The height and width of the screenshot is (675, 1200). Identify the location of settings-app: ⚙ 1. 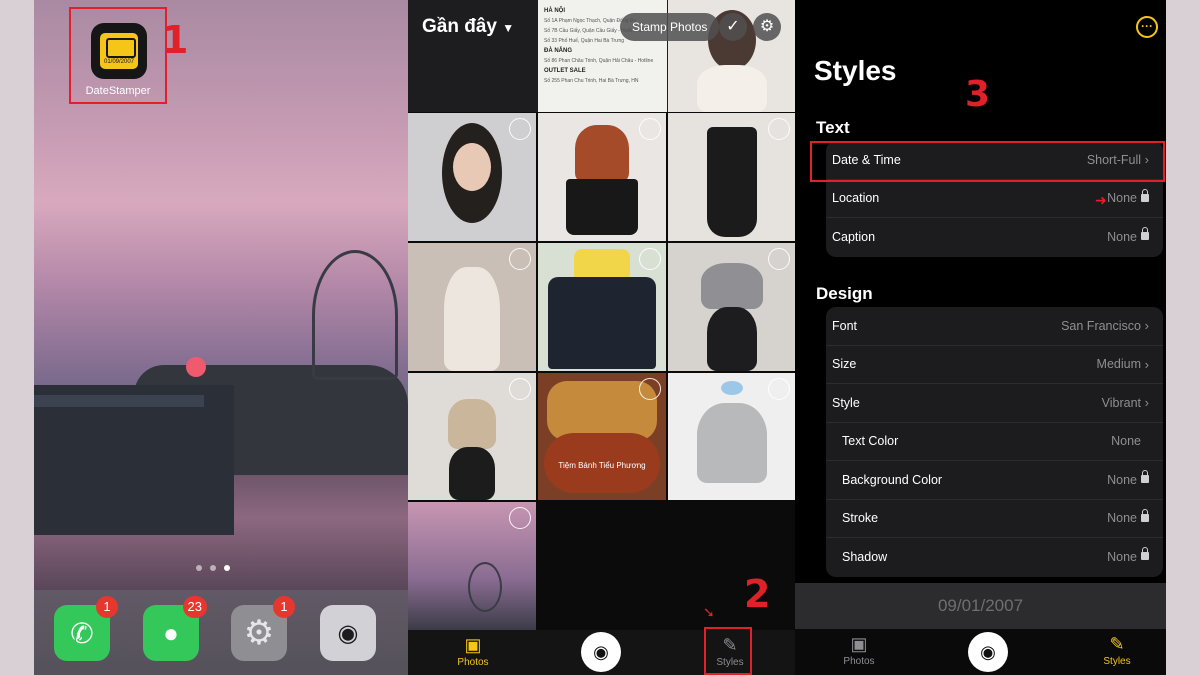
(263, 628).